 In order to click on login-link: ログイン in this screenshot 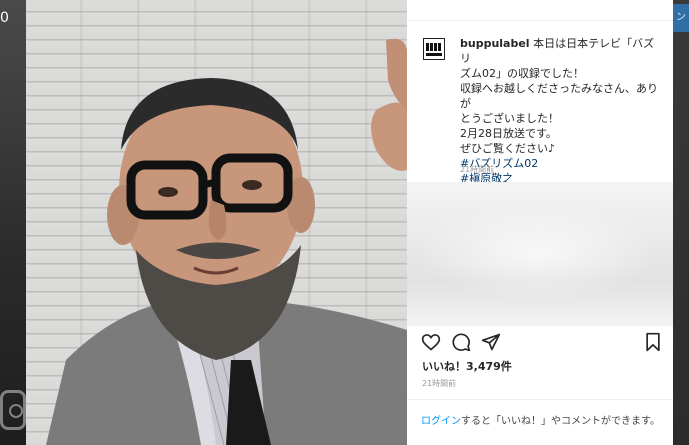, I will do `click(441, 421)`.